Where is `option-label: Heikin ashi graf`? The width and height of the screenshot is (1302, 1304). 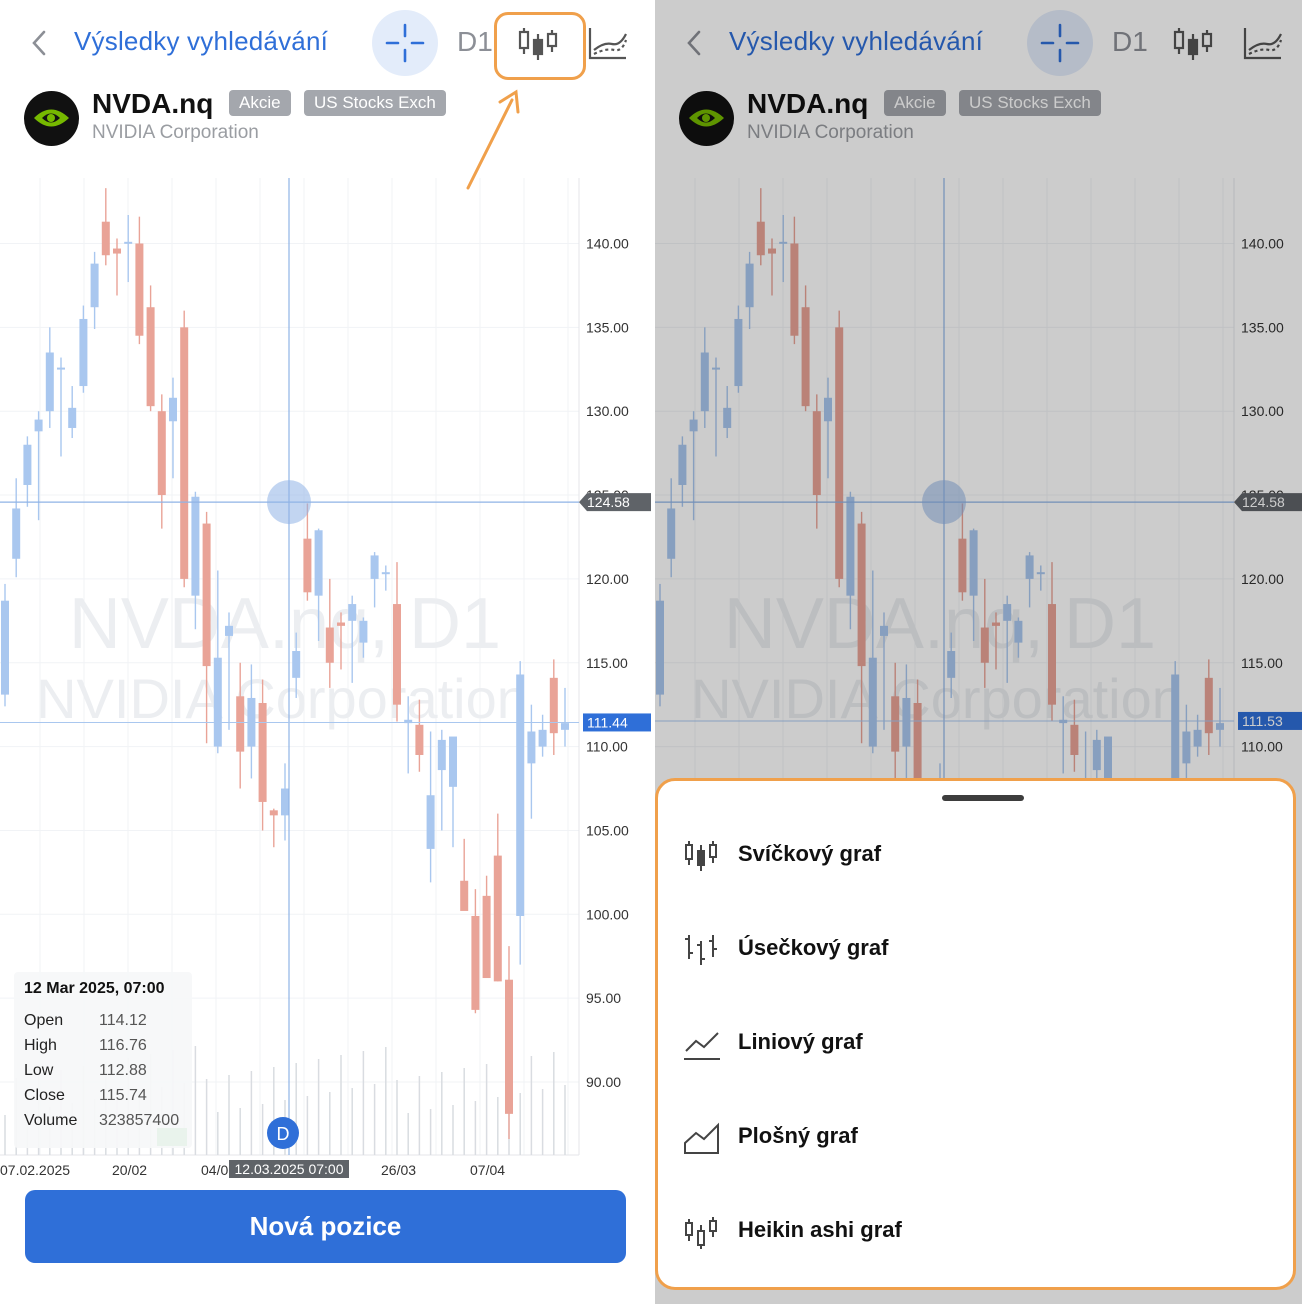 option-label: Heikin ashi graf is located at coordinates (820, 1229).